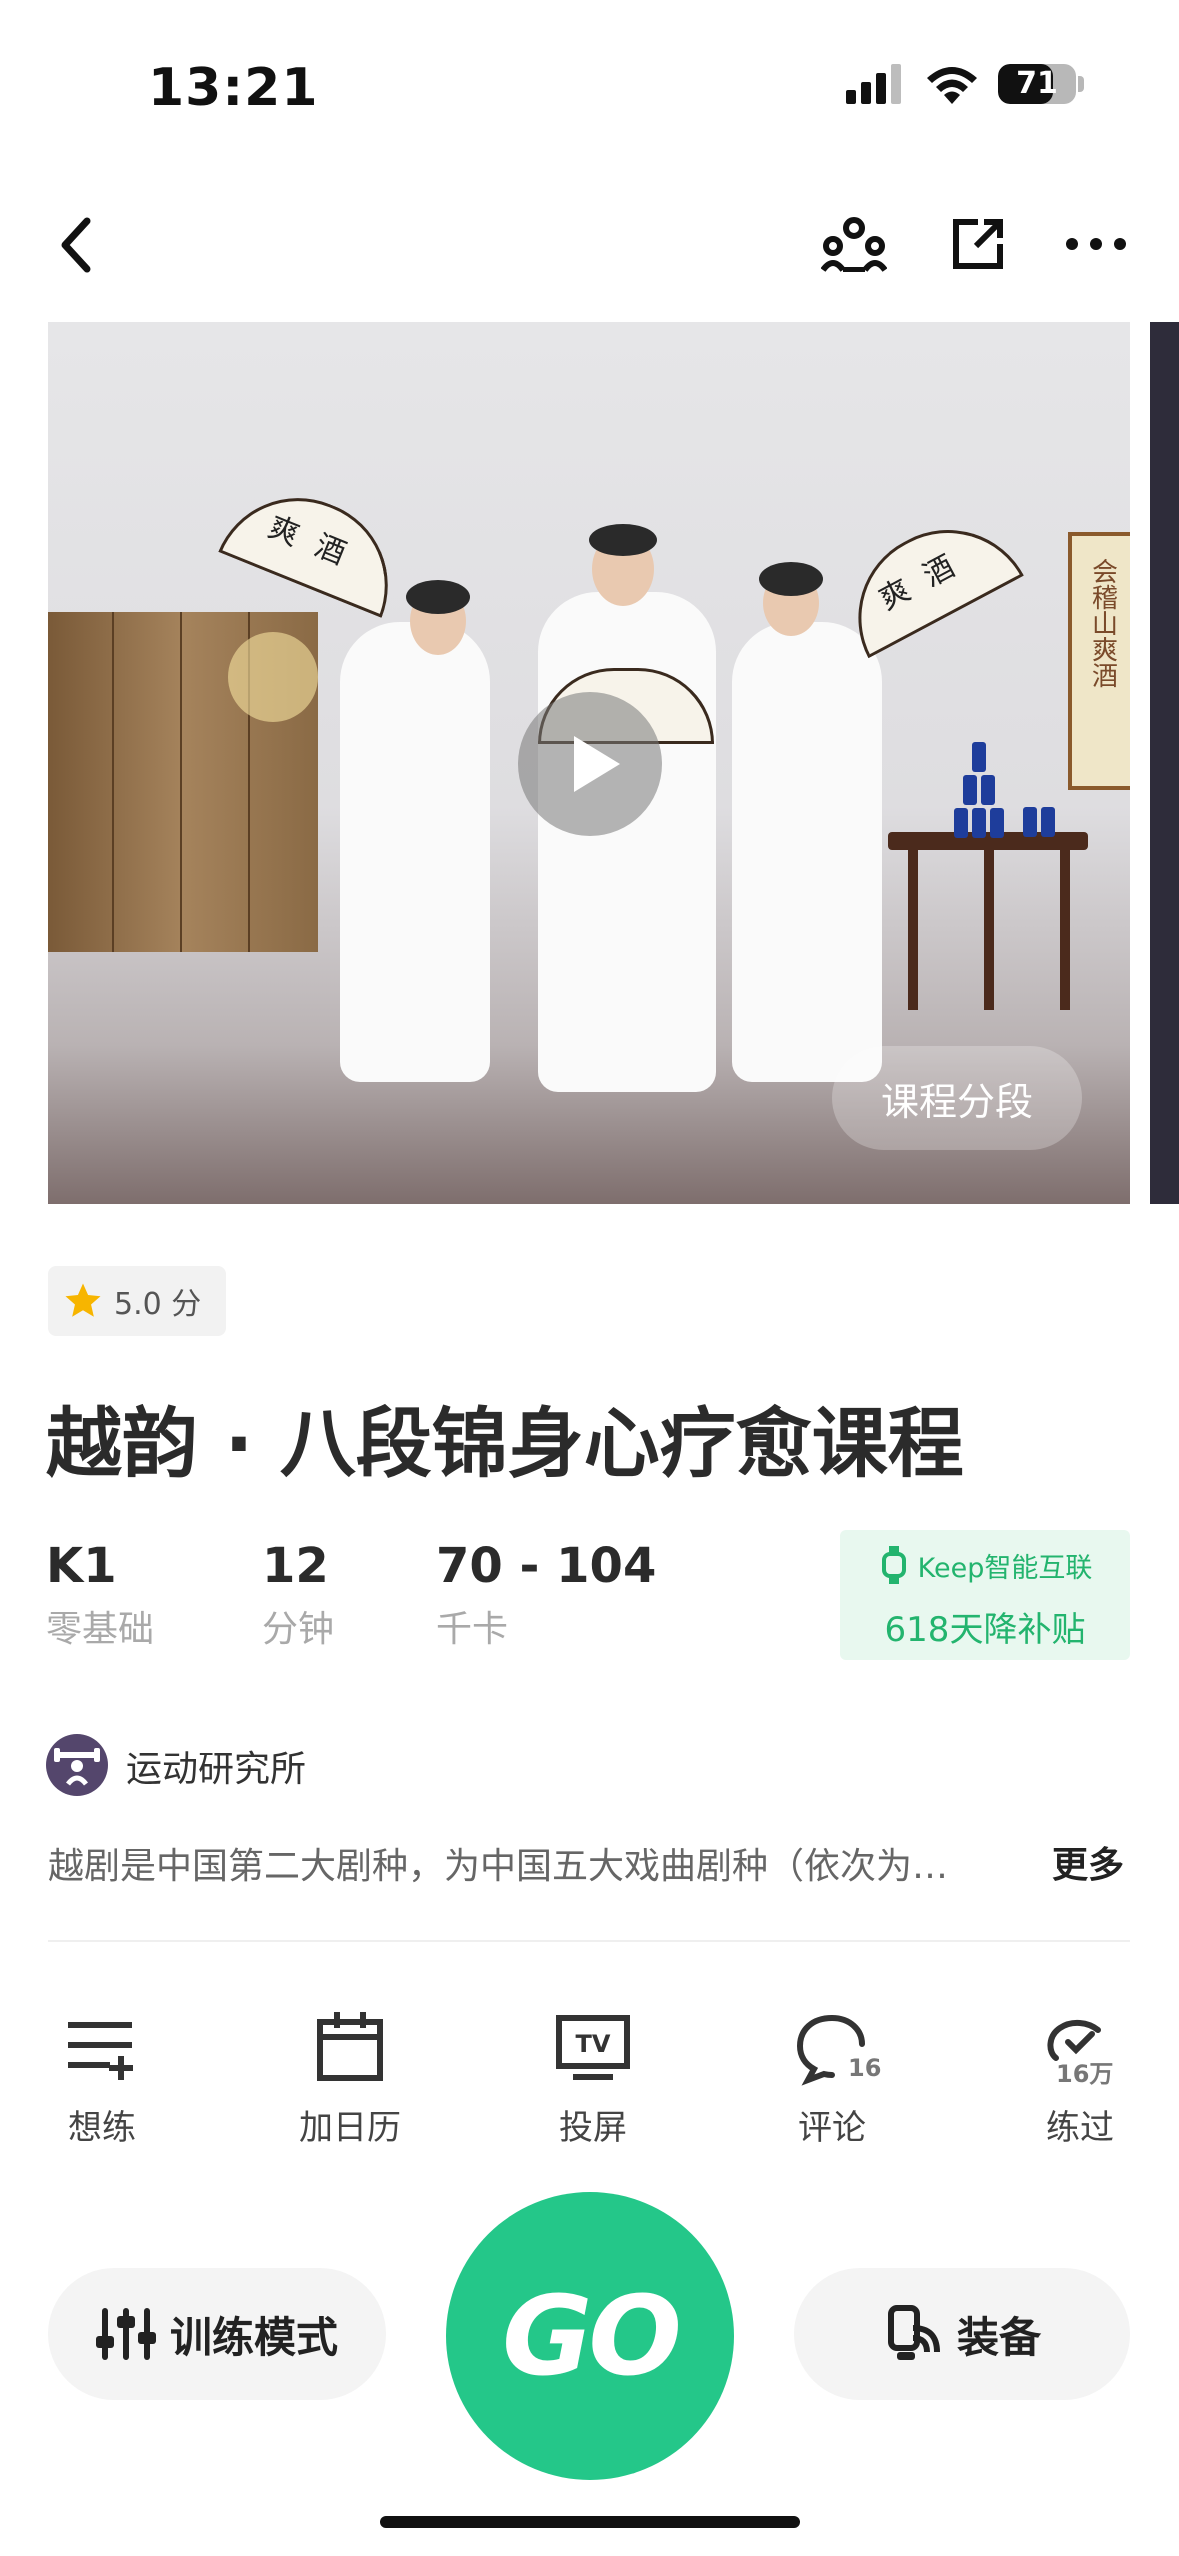 The width and height of the screenshot is (1179, 2556). I want to click on keep-promo-badge: Keep智能互联 618天降补贴, so click(985, 1595).